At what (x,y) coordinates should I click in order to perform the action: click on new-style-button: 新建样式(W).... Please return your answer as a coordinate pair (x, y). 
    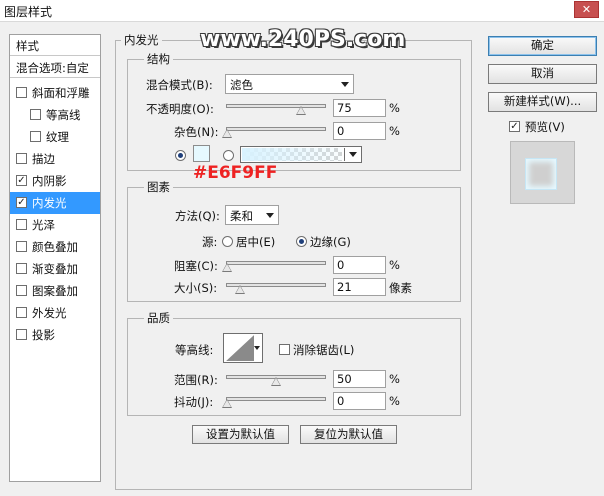
    Looking at the image, I should click on (542, 102).